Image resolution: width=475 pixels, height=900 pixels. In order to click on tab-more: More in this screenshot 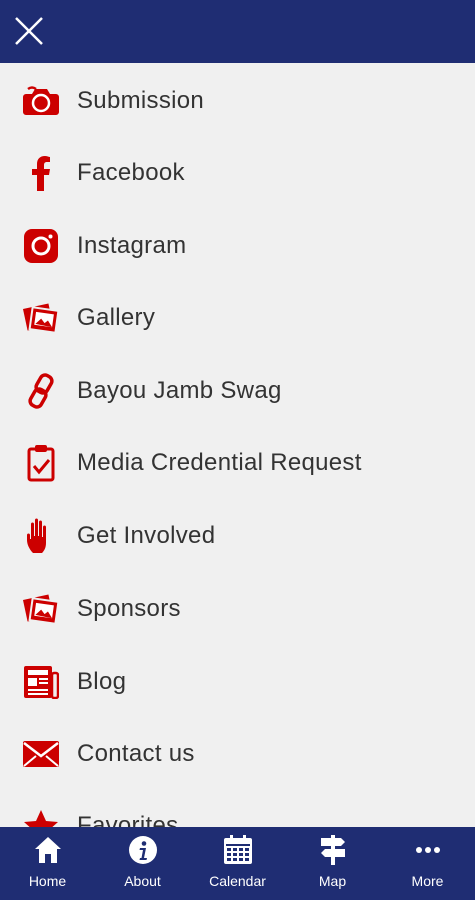, I will do `click(427, 863)`.